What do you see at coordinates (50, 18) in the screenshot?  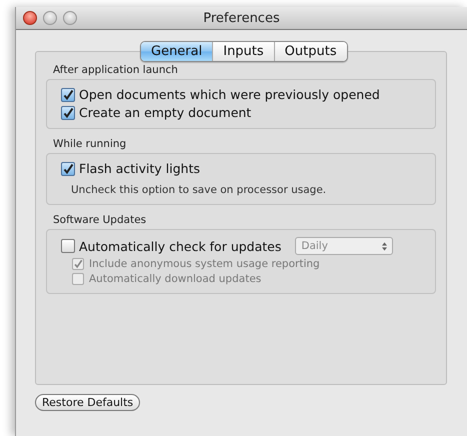 I see `minimize-button` at bounding box center [50, 18].